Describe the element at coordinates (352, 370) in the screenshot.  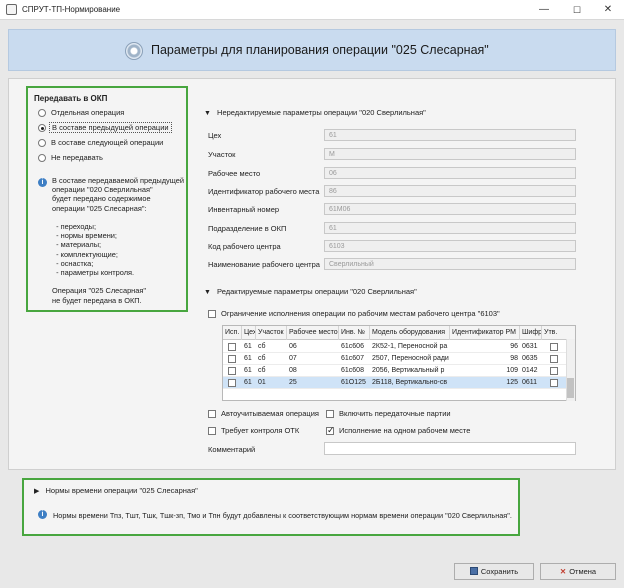
I see `cell-inv: 61с608` at that location.